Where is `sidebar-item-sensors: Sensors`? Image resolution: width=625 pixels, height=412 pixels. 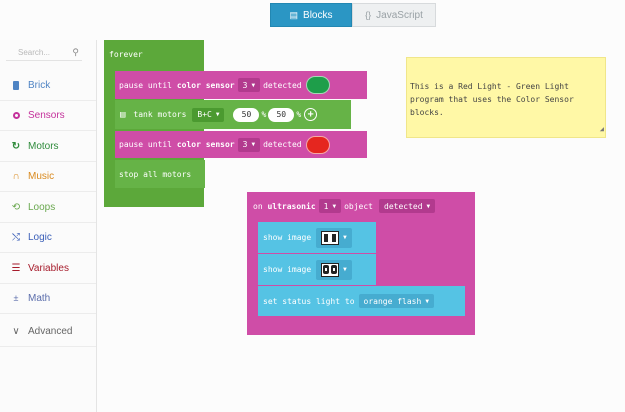 sidebar-item-sensors: Sensors is located at coordinates (48, 115).